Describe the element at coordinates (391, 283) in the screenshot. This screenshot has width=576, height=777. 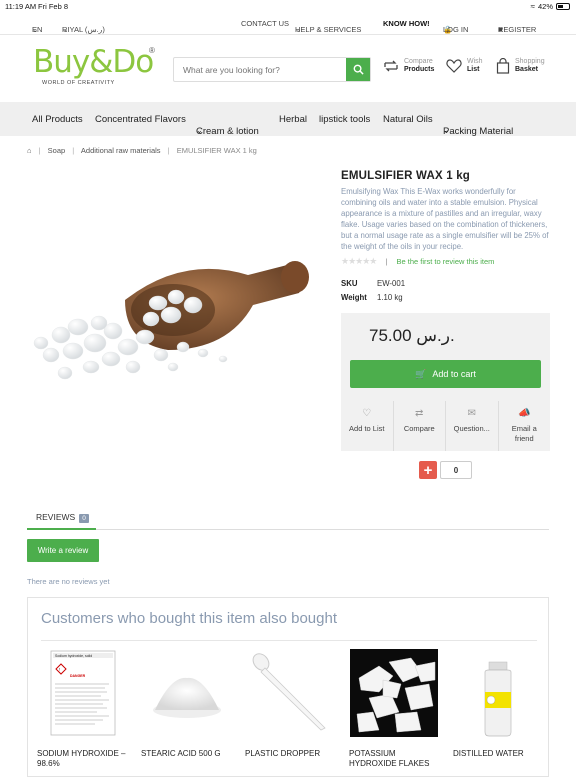
I see `sku-value-wrap: EW-001` at that location.